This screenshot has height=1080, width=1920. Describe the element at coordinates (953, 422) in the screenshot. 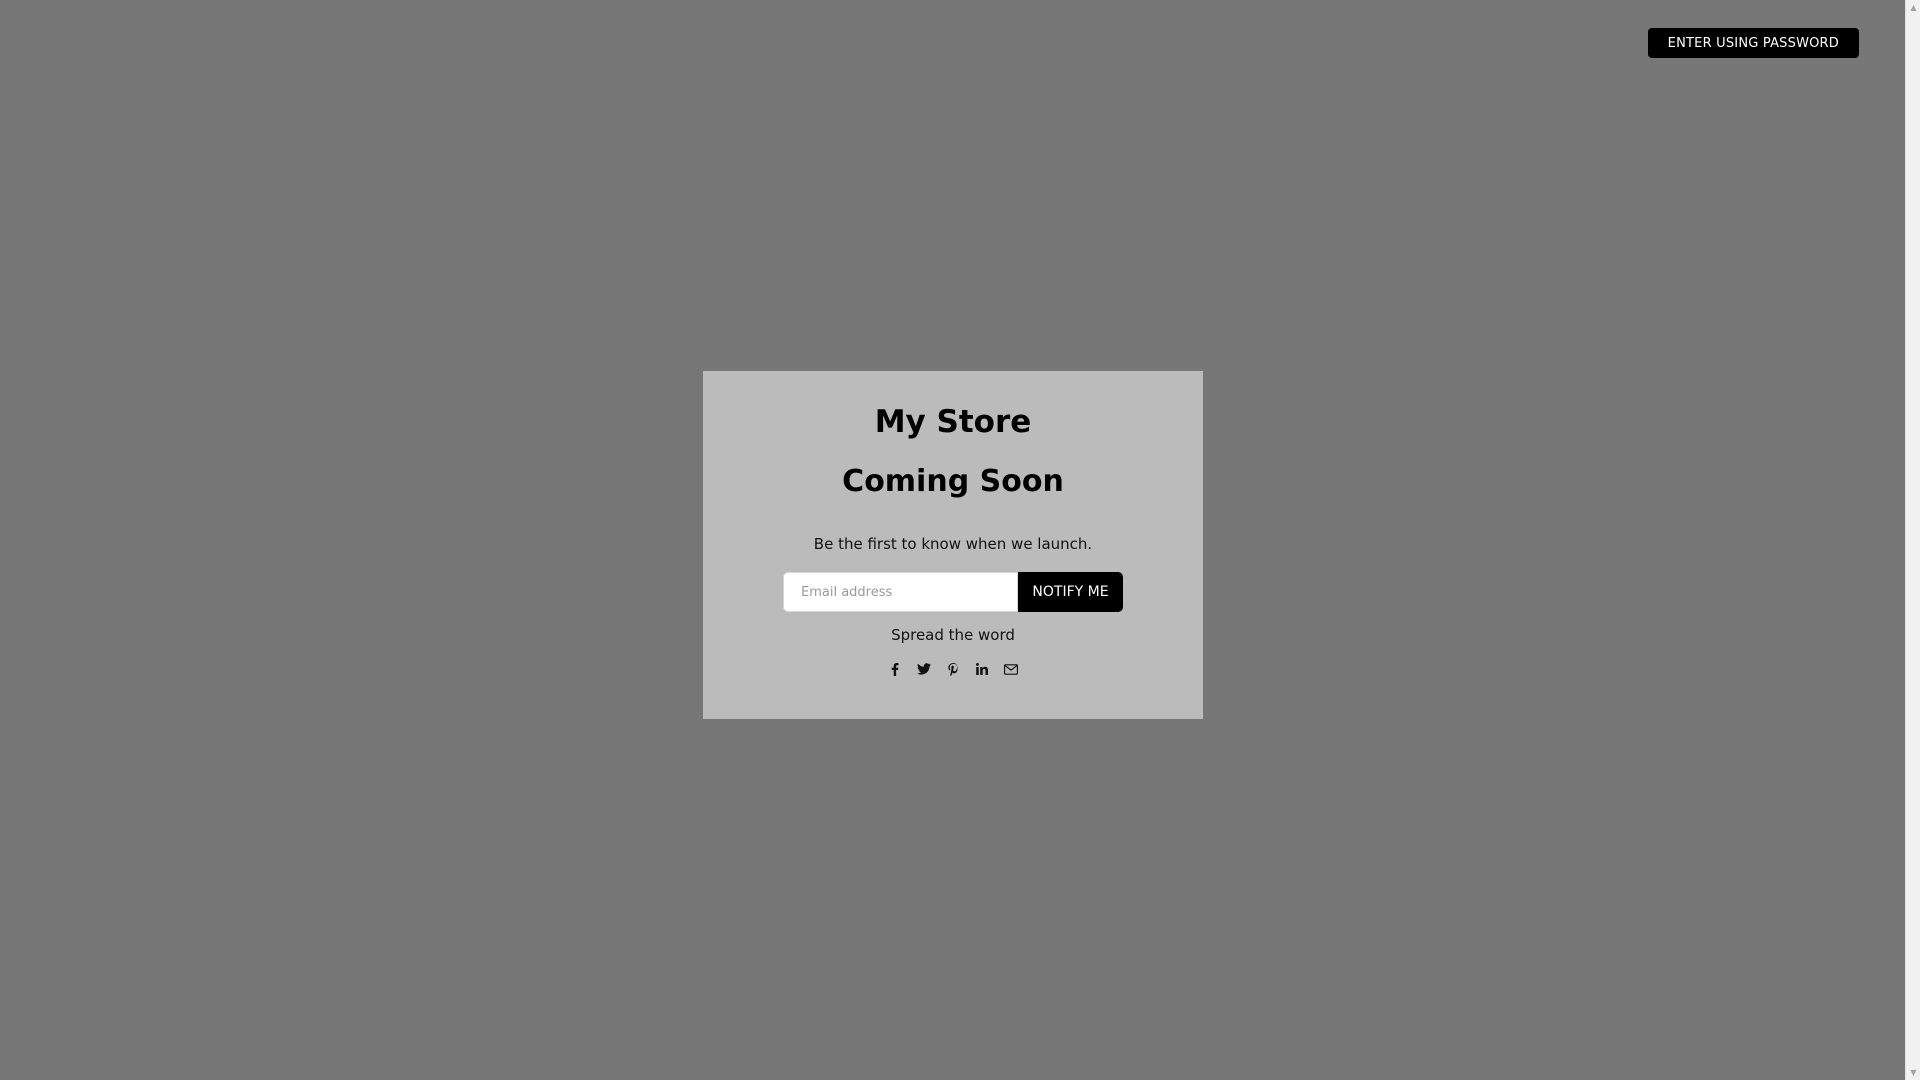

I see `store-title: My Store` at that location.